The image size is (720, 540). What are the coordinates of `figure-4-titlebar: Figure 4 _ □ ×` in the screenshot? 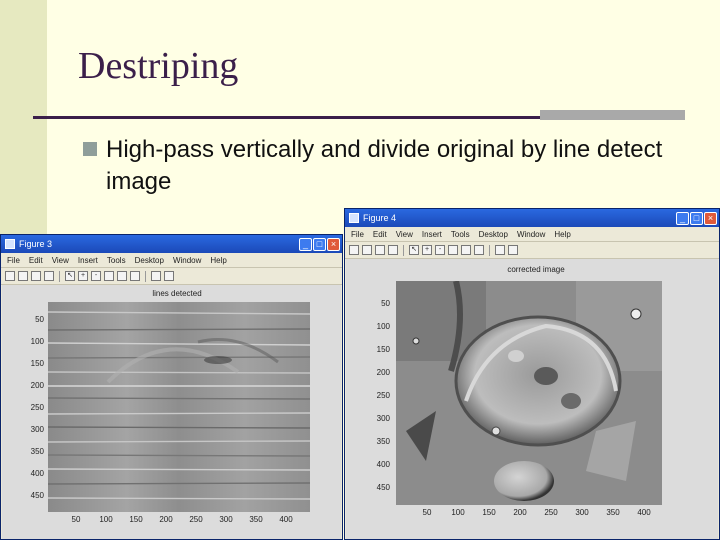 It's located at (532, 218).